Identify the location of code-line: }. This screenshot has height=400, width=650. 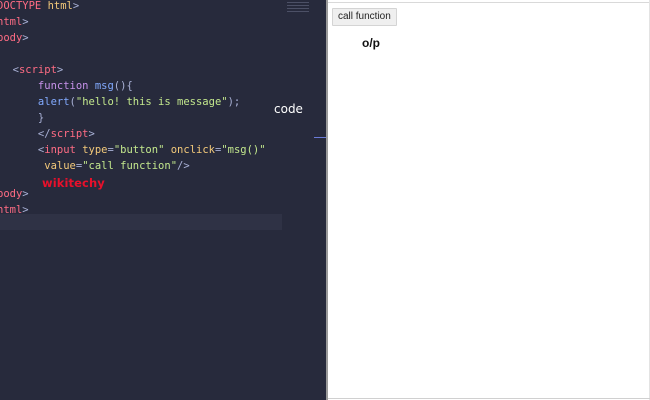
(22, 118).